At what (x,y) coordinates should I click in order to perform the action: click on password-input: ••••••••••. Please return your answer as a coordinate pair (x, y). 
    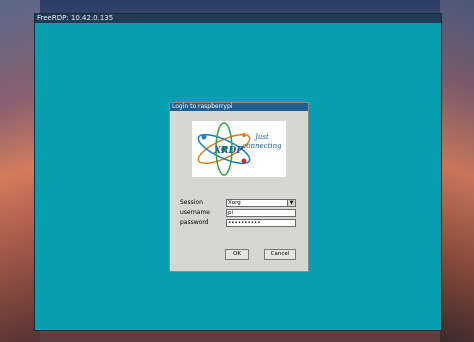
    Looking at the image, I should click on (261, 223).